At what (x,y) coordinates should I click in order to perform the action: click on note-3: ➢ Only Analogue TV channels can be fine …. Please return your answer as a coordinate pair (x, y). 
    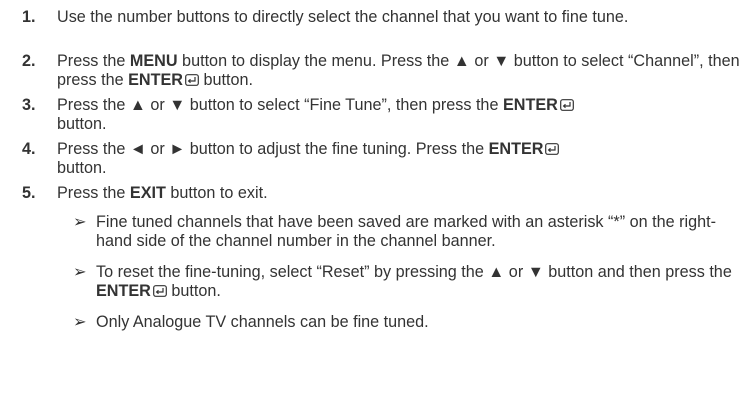
    Looking at the image, I should click on (408, 322).